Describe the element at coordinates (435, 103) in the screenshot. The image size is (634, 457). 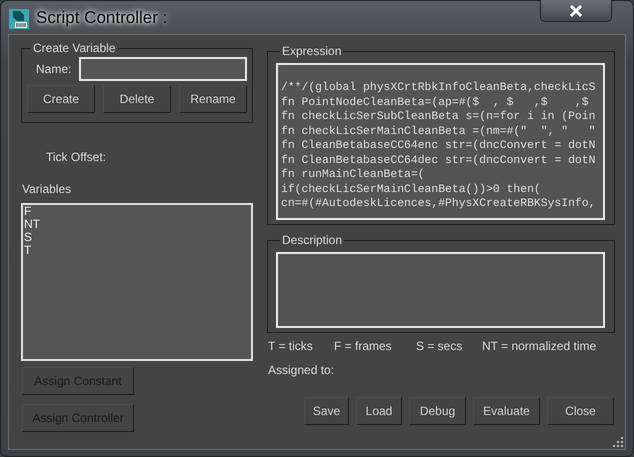
I see `code-line: fn PointNodeCleanBeta=(ap=#($ , $ ,$ ,$` at that location.